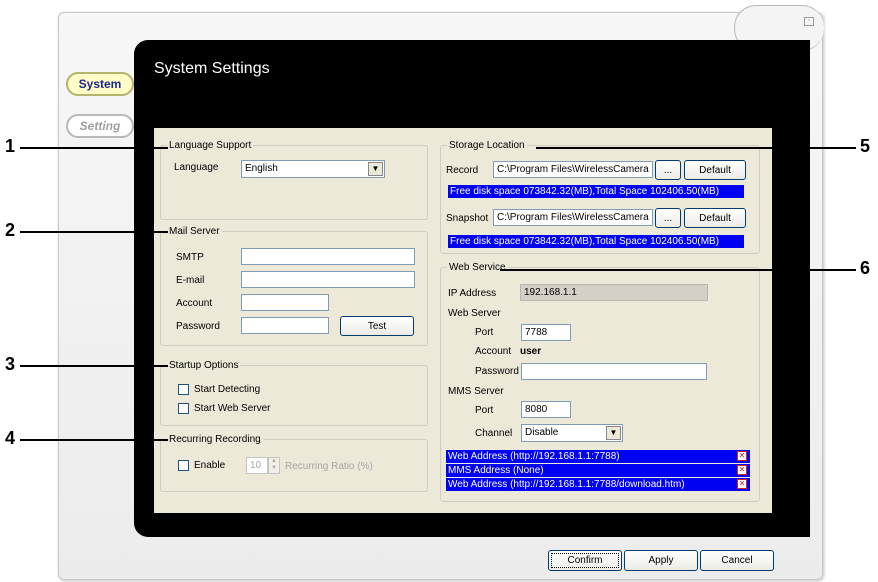  Describe the element at coordinates (190, 280) in the screenshot. I see `email-label: E-mail` at that location.